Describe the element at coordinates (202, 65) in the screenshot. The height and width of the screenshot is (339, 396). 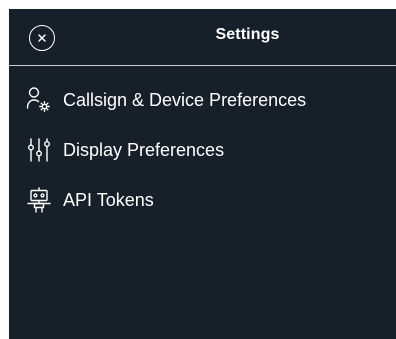
I see `header-divider` at that location.